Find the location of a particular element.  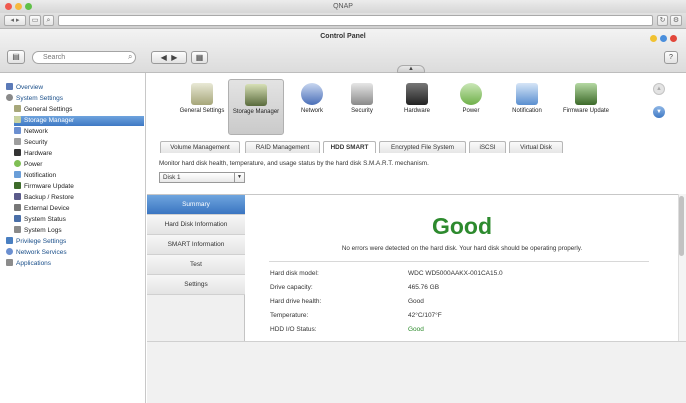

minimize-window-button is located at coordinates (18, 6).